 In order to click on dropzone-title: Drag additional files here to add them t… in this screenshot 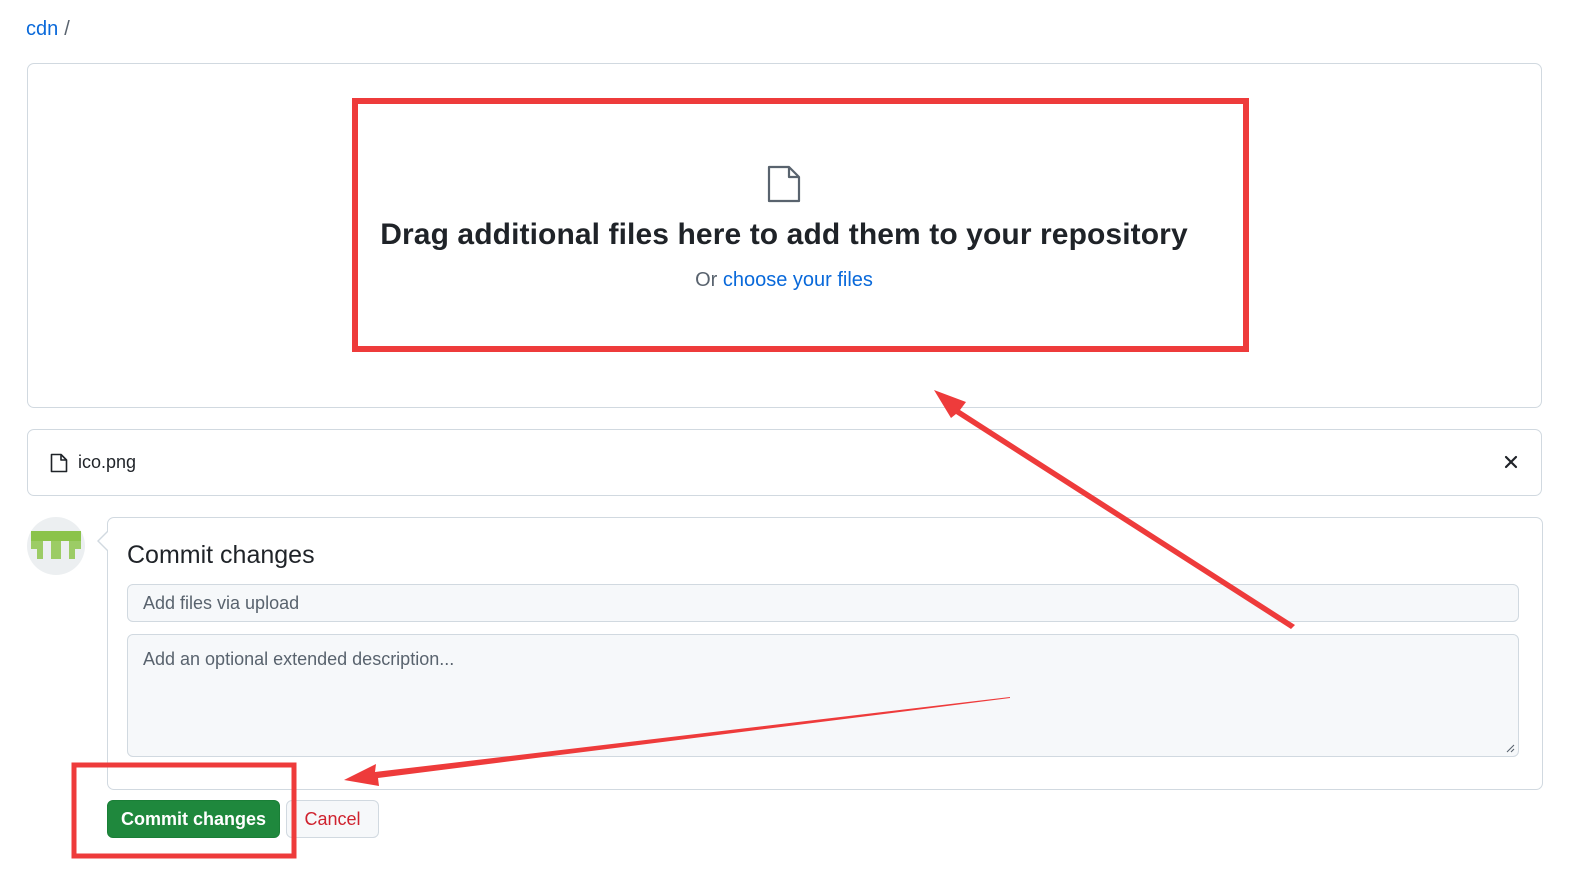, I will do `click(784, 234)`.